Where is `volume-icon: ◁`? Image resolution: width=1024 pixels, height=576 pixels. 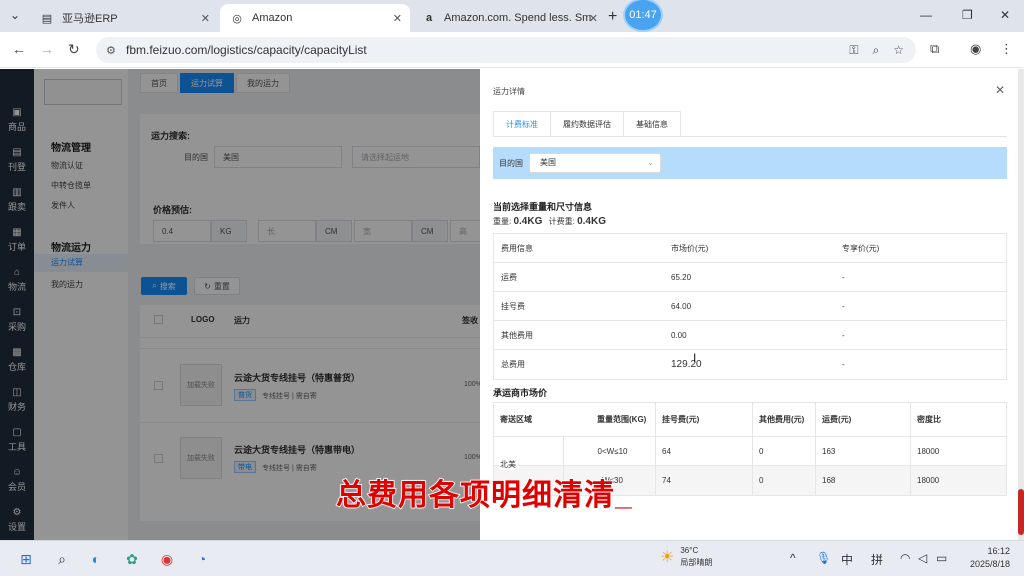
volume-icon: ◁ is located at coordinates (922, 558).